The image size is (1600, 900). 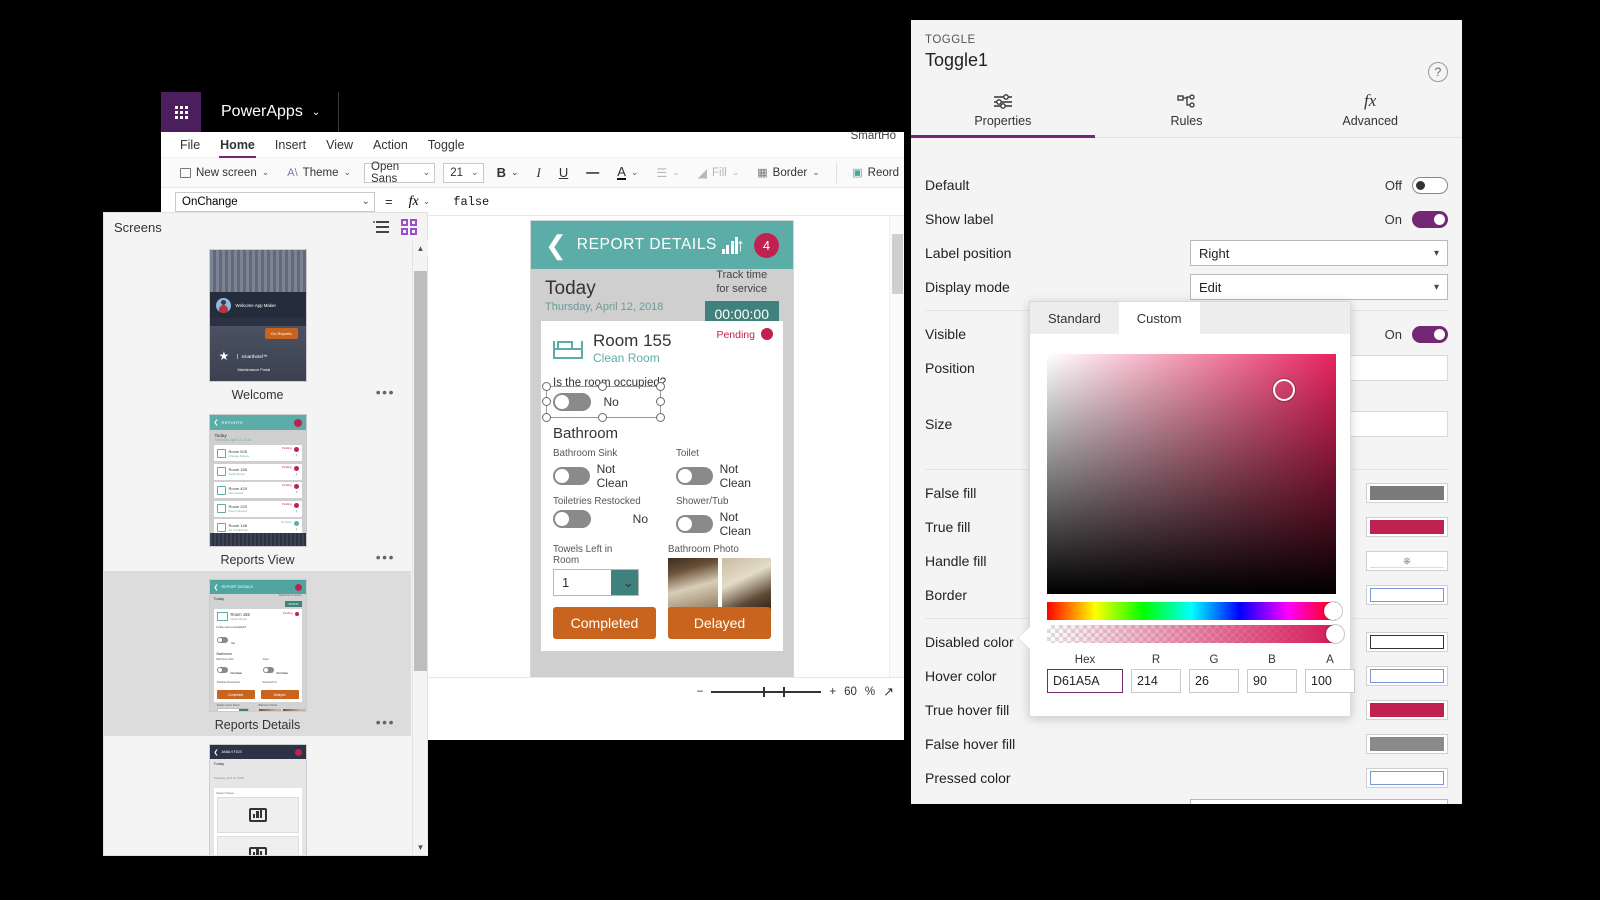 What do you see at coordinates (563, 172) in the screenshot?
I see `underline-button: U` at bounding box center [563, 172].